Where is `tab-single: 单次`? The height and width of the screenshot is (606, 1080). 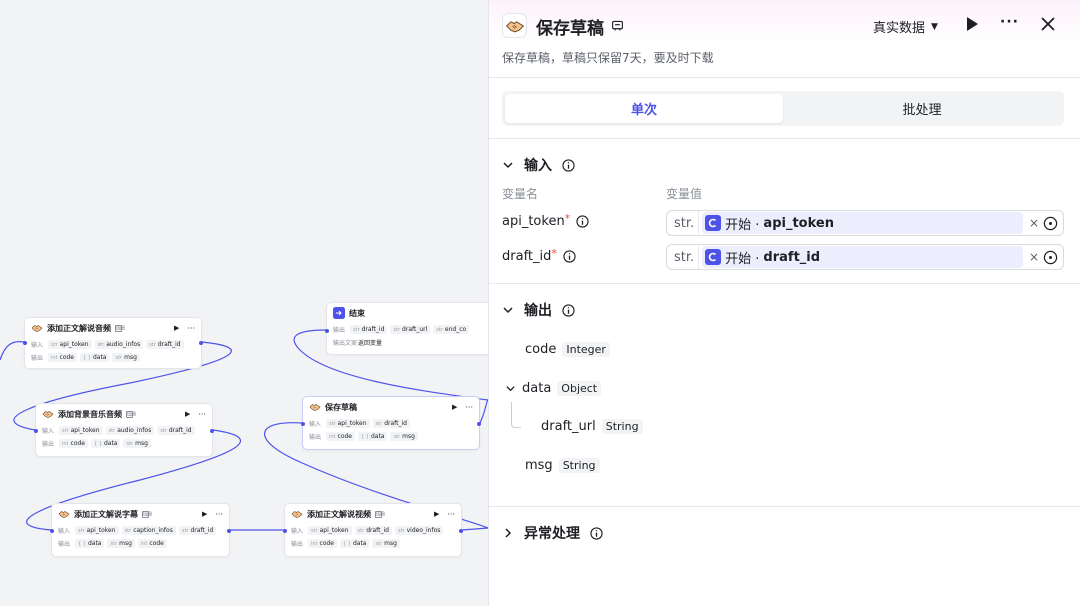 tab-single: 单次 is located at coordinates (644, 108).